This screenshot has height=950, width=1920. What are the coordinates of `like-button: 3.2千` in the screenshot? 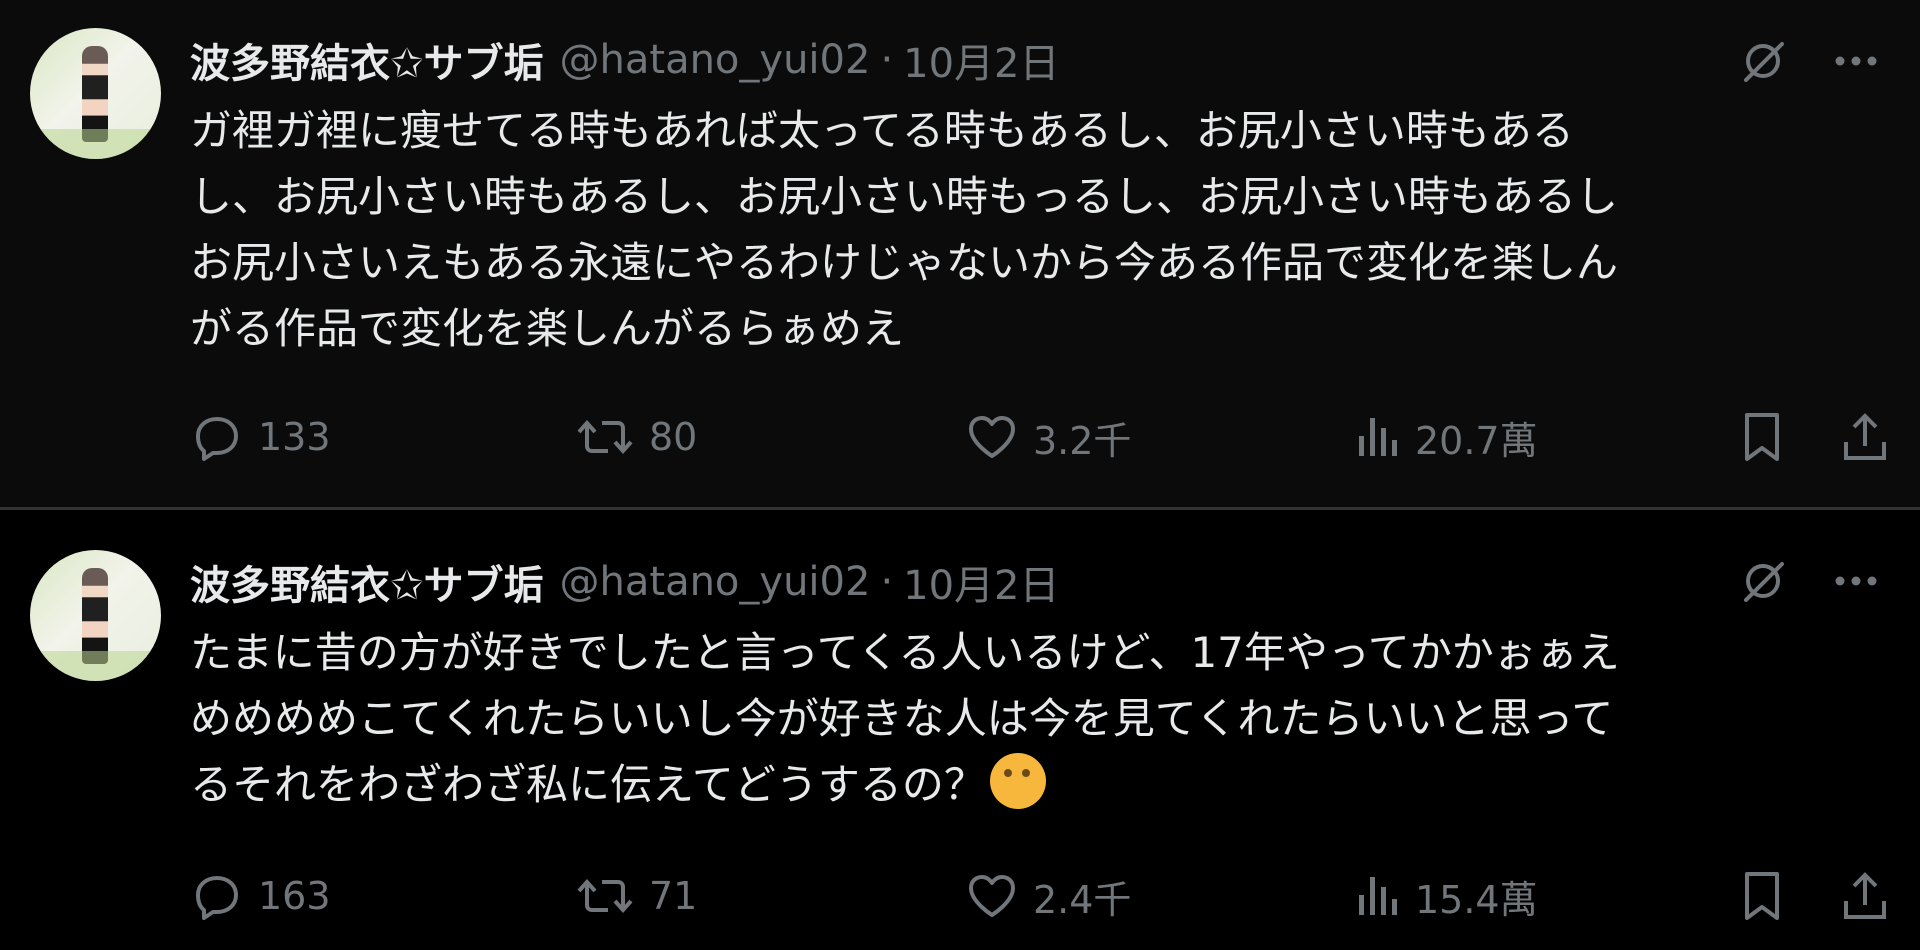 It's located at (1048, 437).